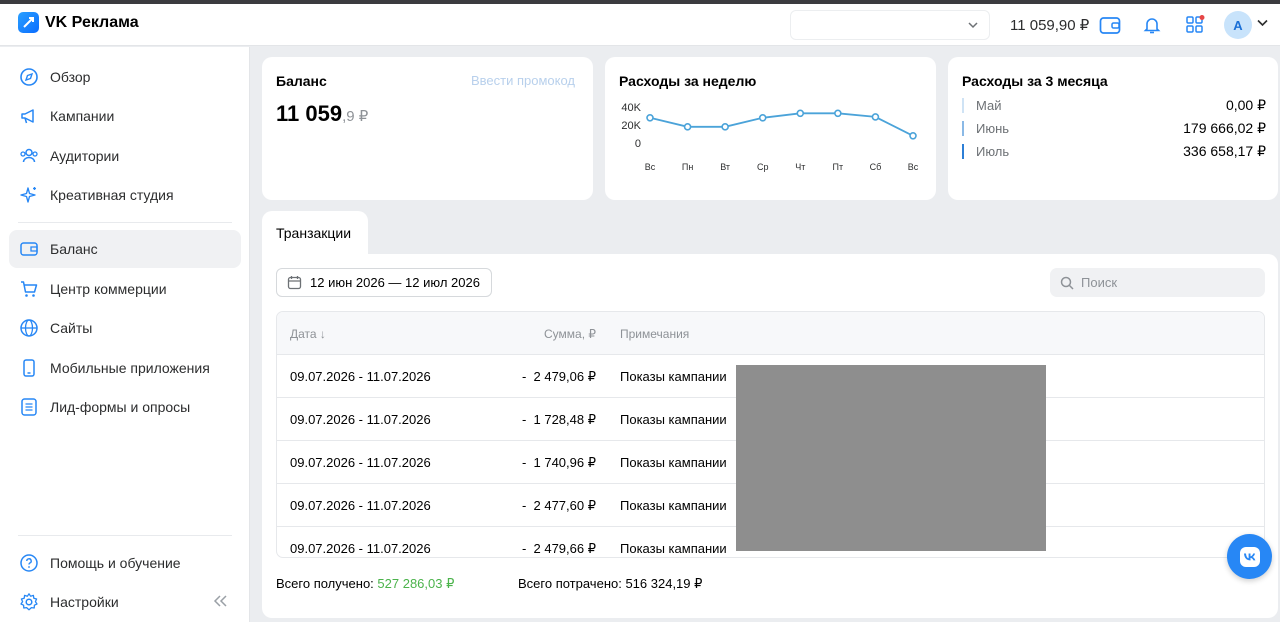 The image size is (1280, 622). Describe the element at coordinates (29, 563) in the screenshot. I see `help-icon` at that location.